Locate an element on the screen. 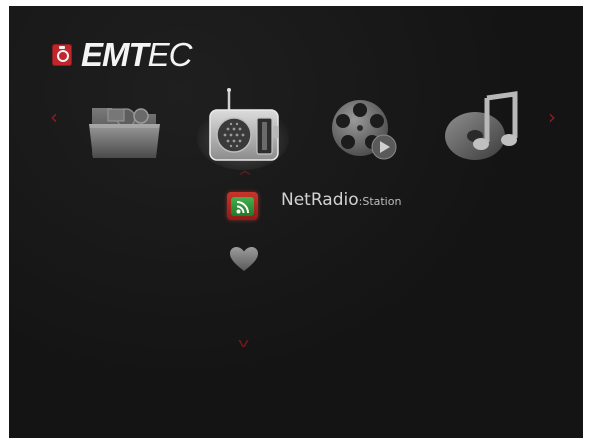 This screenshot has width=590, height=446. category-movie is located at coordinates (366, 129).